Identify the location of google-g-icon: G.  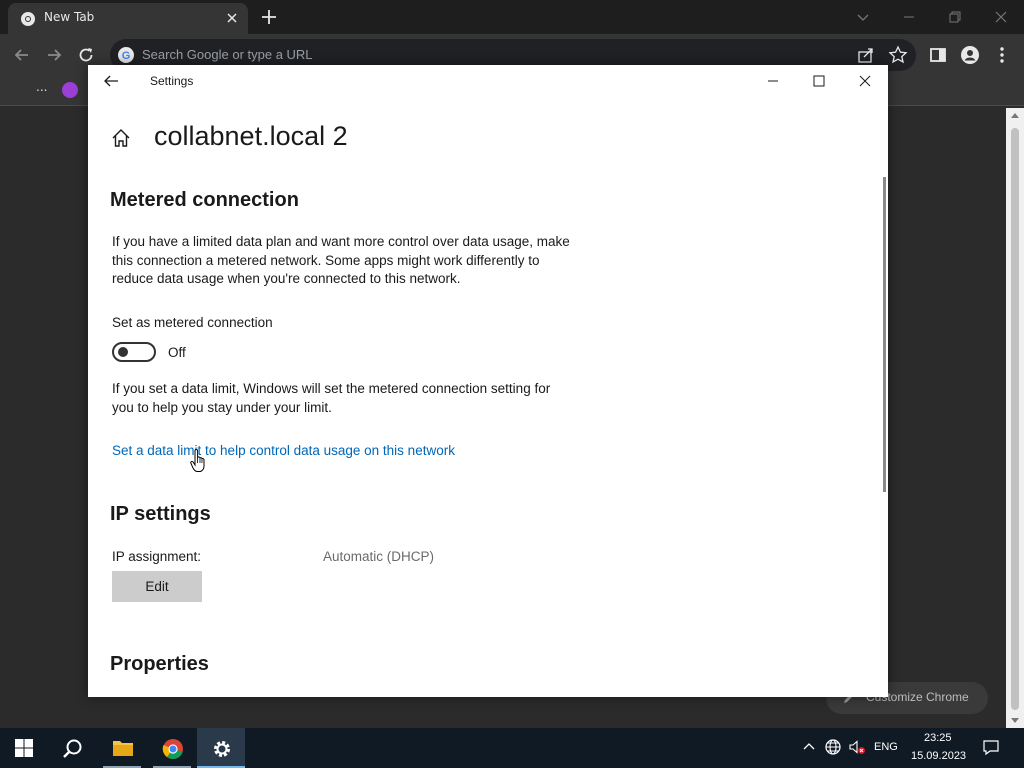
(126, 55).